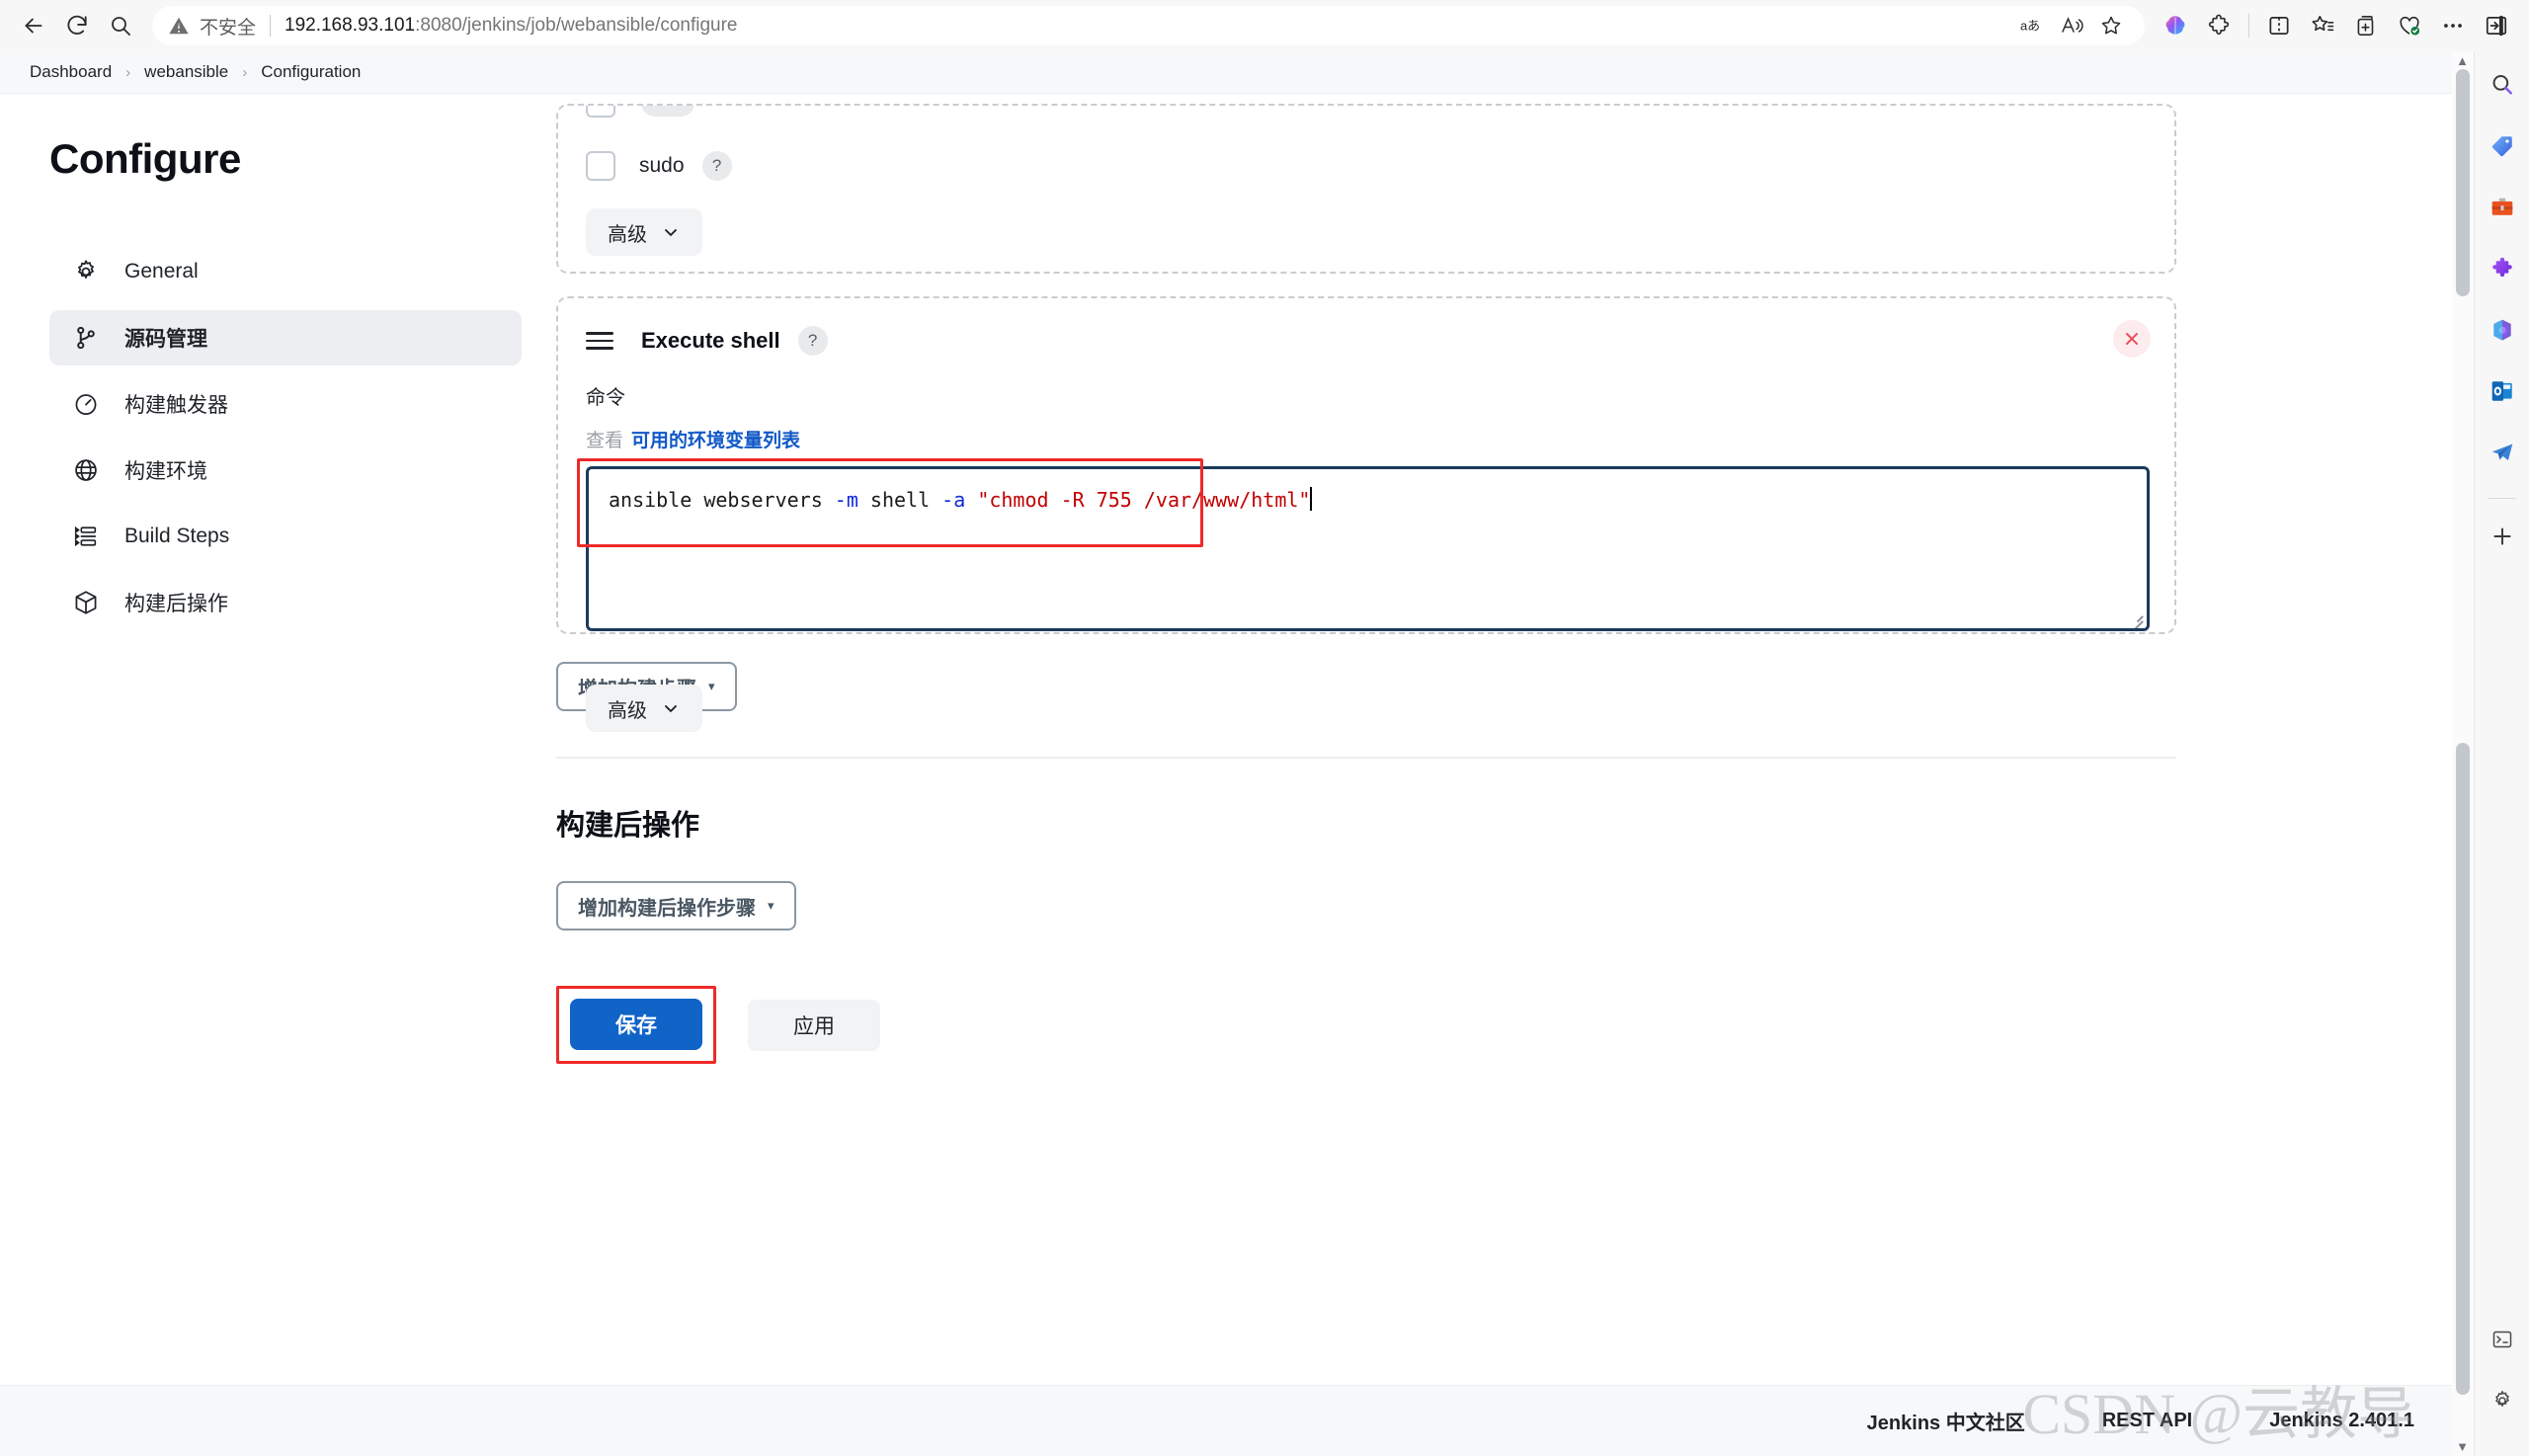  Describe the element at coordinates (86, 404) in the screenshot. I see `clock-icon` at that location.